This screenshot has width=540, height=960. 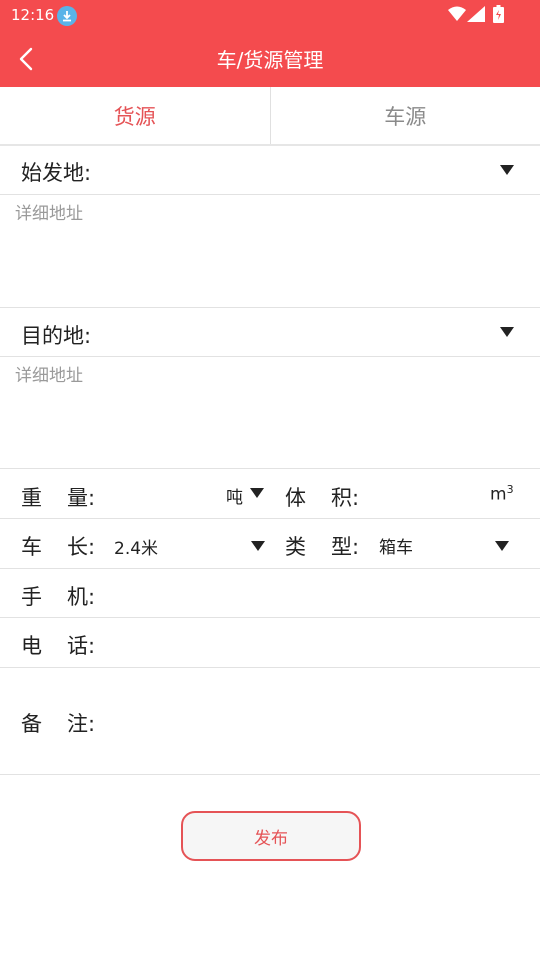 I want to click on volume-unit-exponent: 3, so click(x=510, y=489).